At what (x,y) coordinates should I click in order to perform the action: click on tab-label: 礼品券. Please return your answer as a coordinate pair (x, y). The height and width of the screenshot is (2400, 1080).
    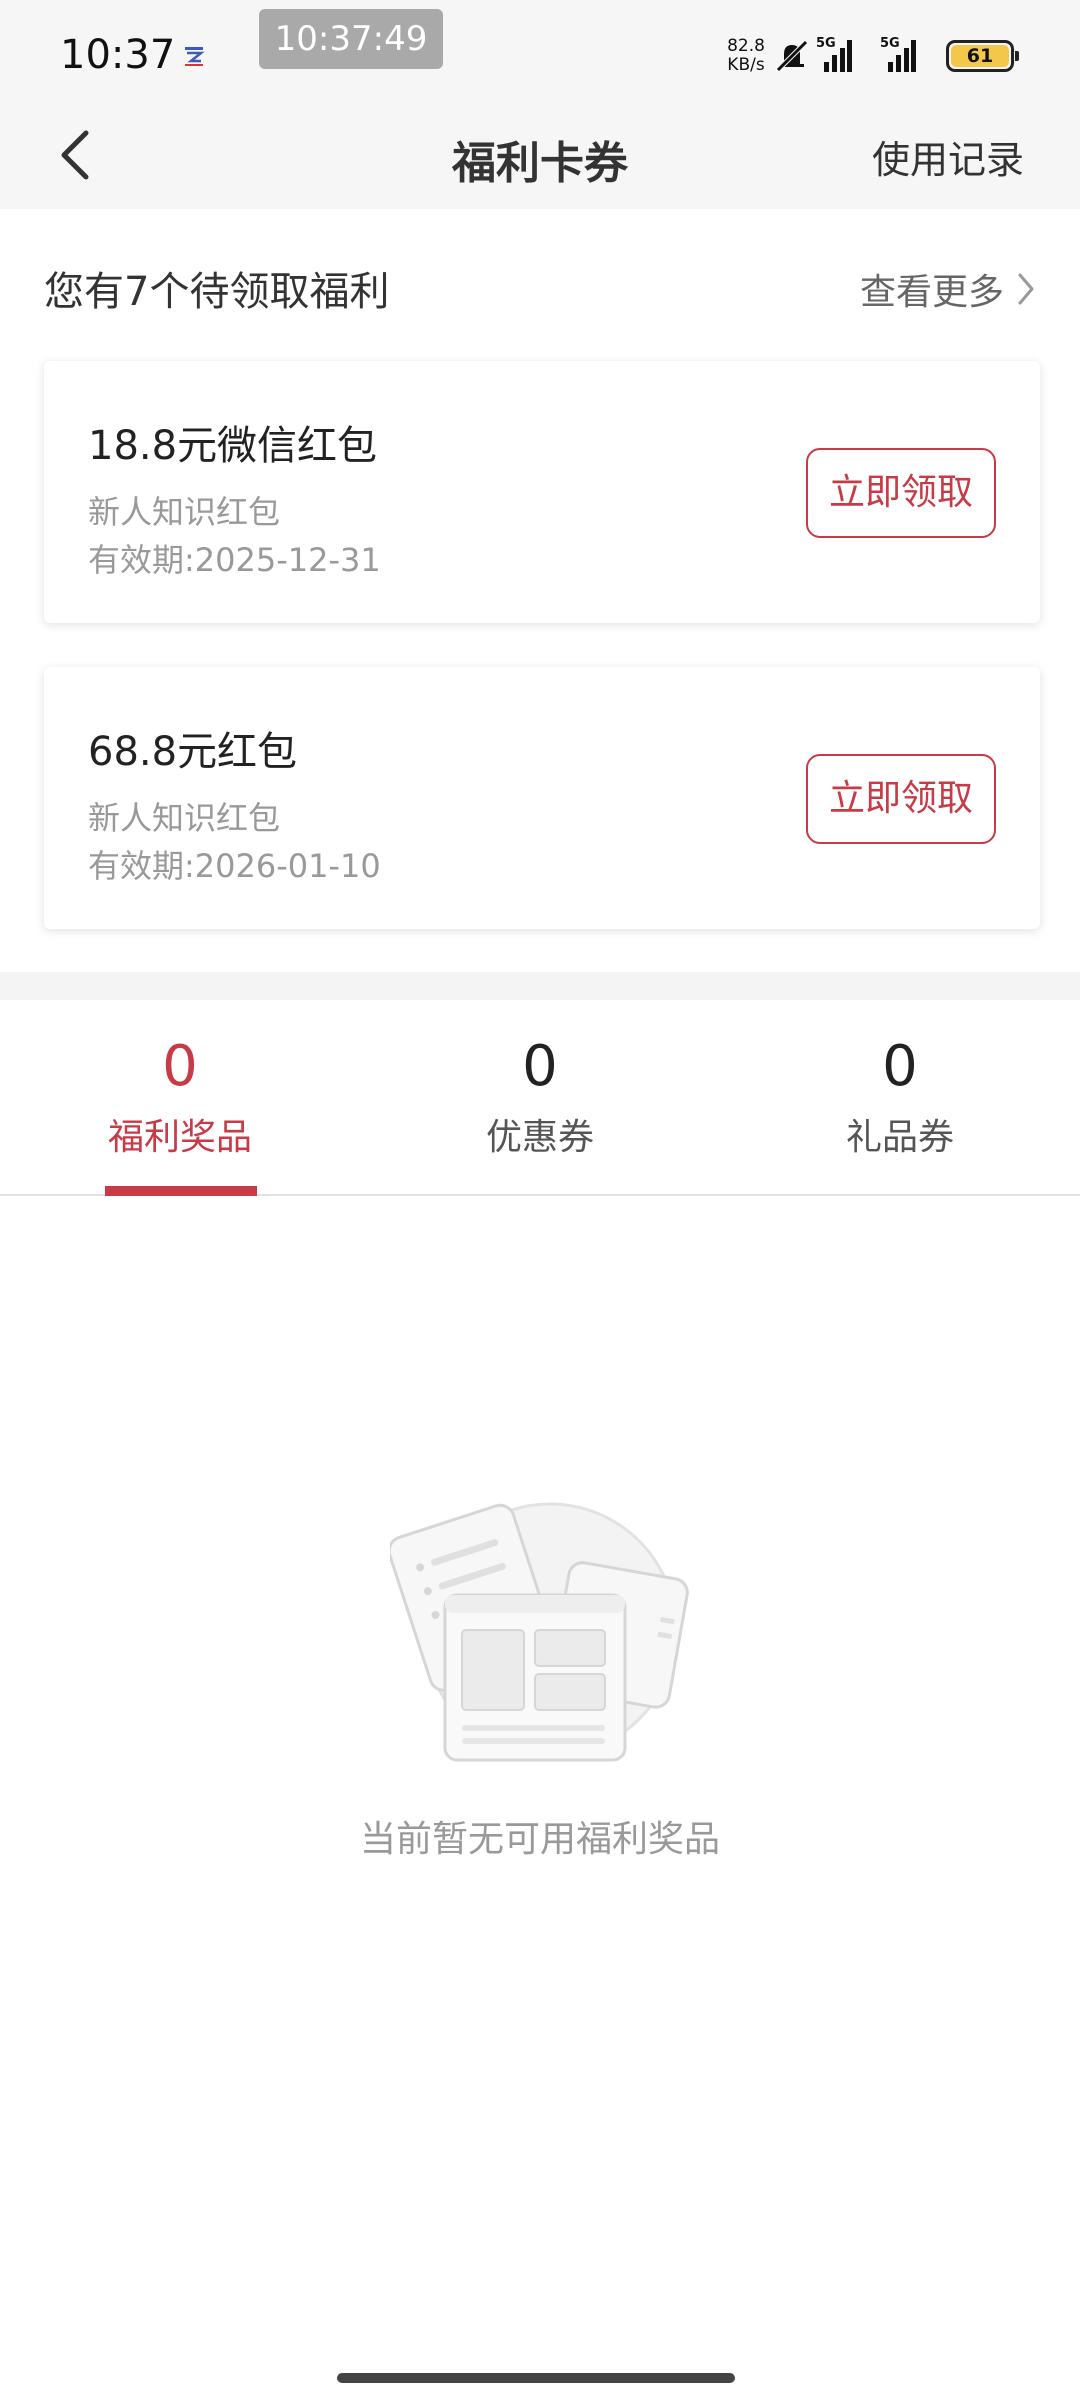
    Looking at the image, I should click on (899, 1137).